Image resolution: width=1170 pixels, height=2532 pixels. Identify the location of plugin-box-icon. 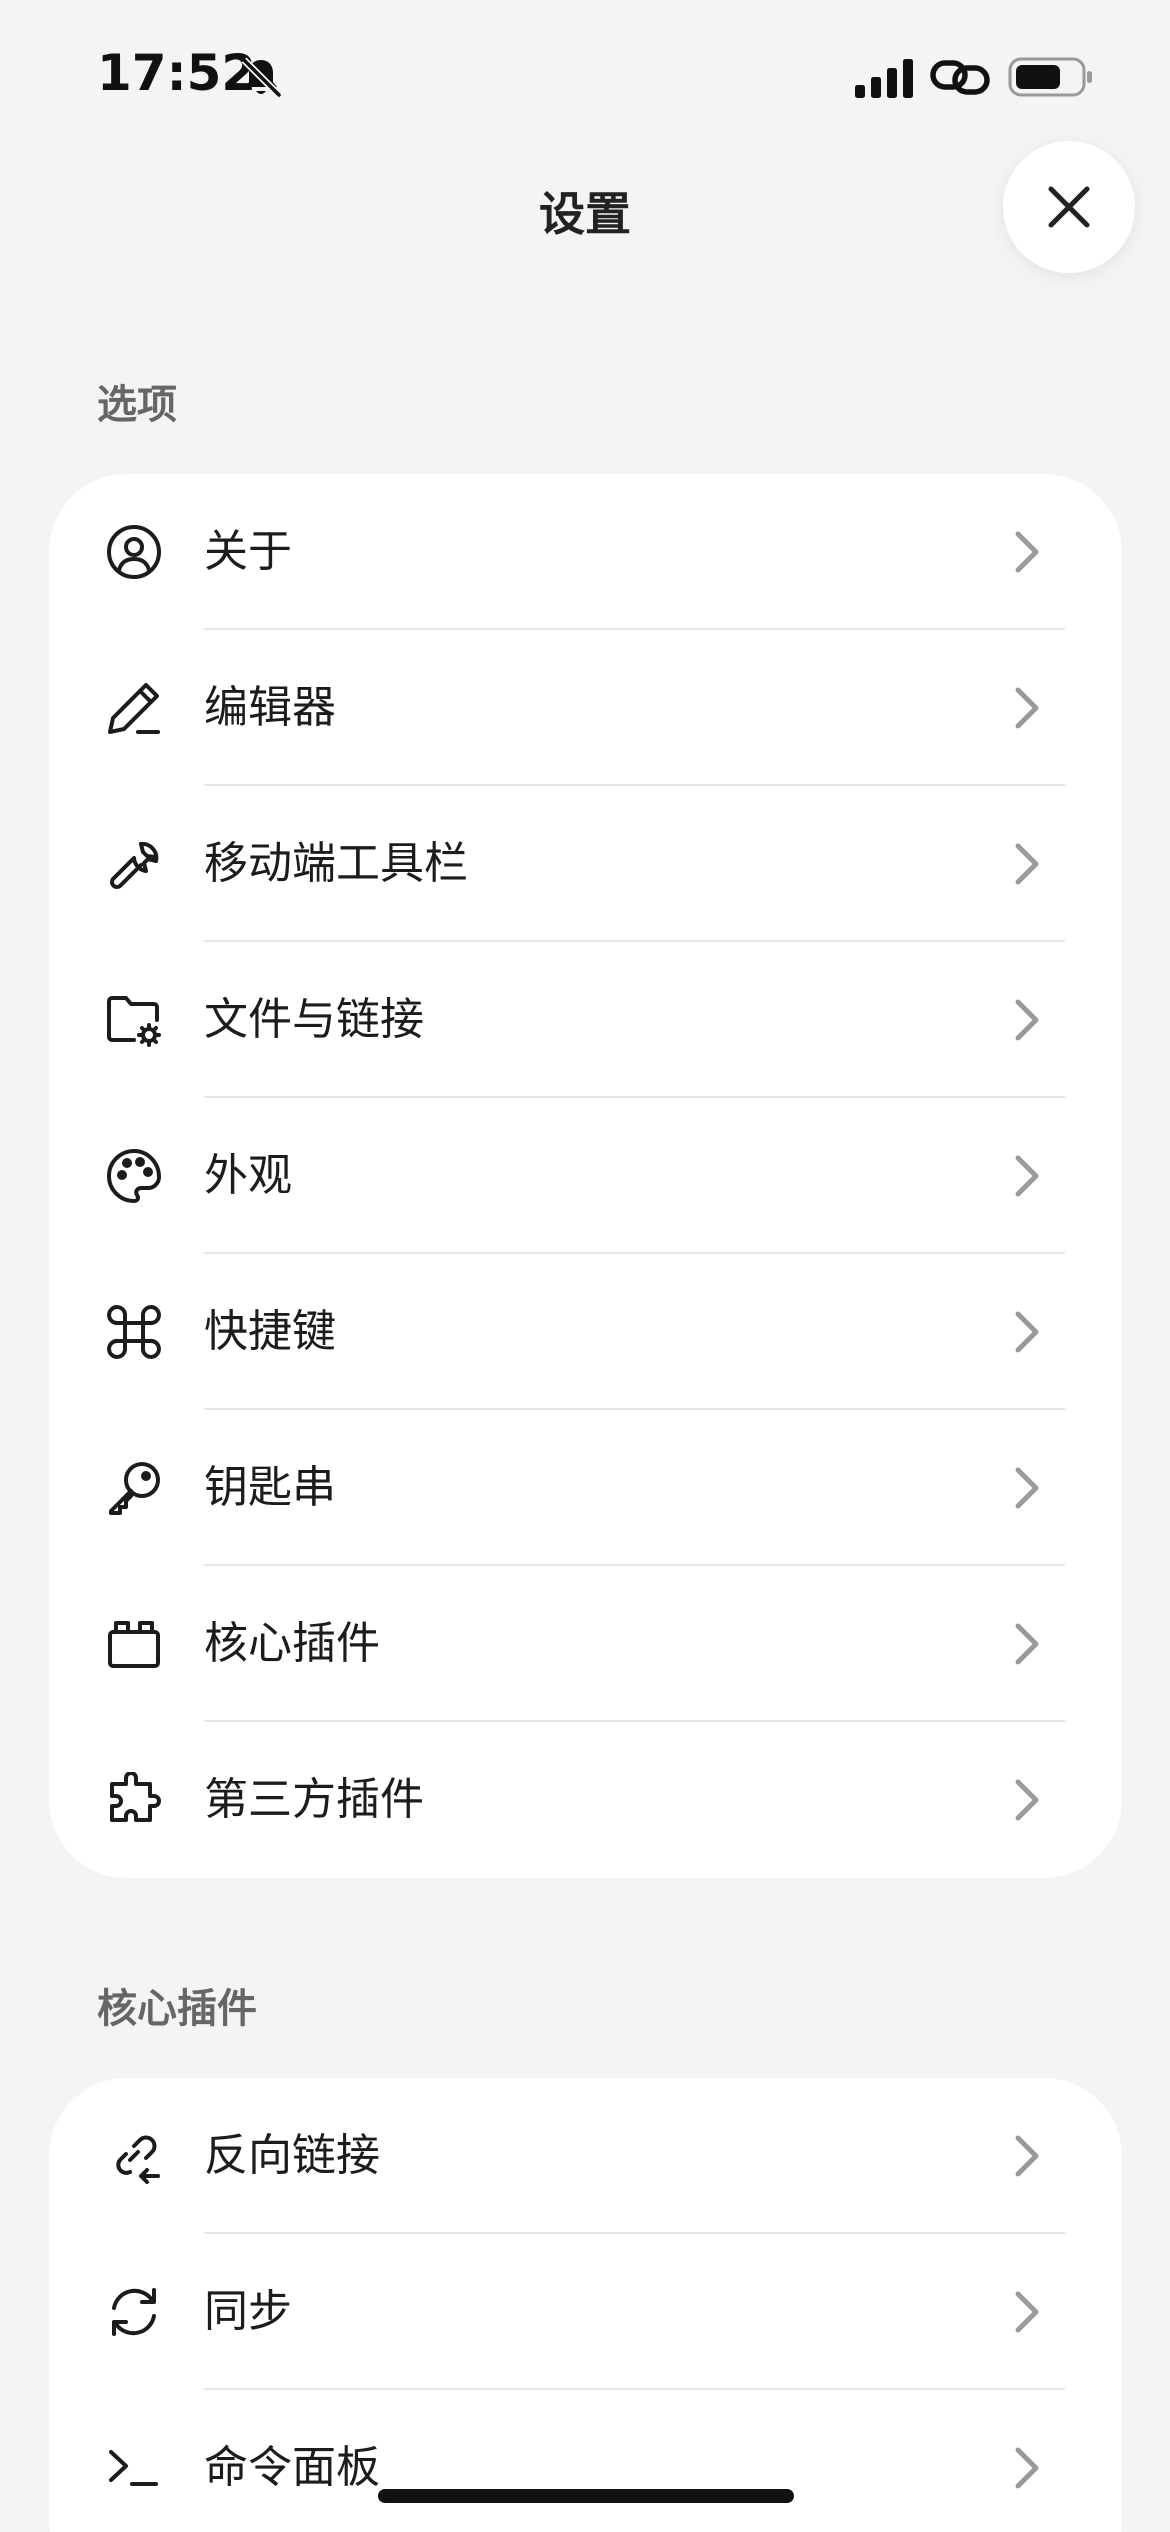
(134, 1644).